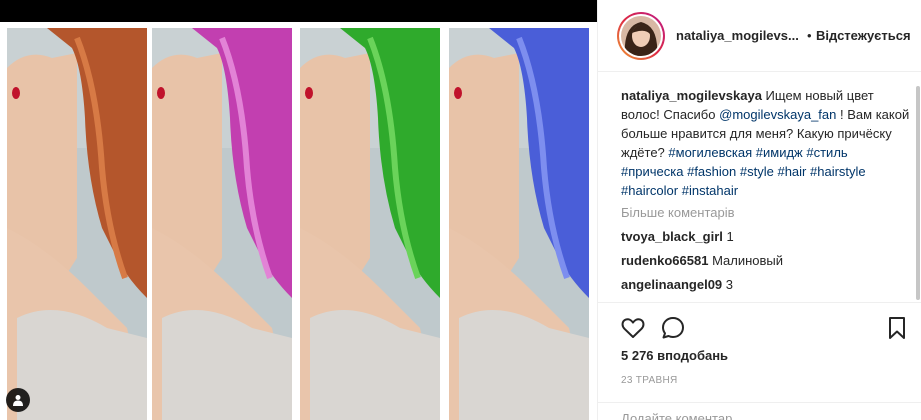  Describe the element at coordinates (757, 171) in the screenshot. I see `hashtag-link: #style` at that location.